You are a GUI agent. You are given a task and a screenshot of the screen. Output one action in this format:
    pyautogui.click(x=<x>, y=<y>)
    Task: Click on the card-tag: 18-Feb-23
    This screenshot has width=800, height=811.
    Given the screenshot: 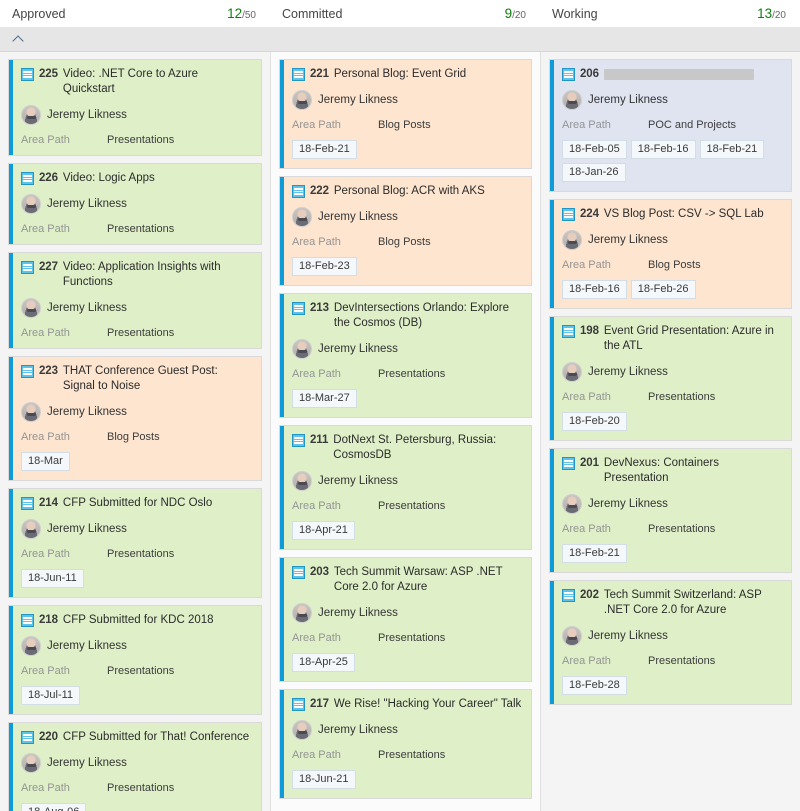 What is the action you would take?
    pyautogui.click(x=324, y=266)
    